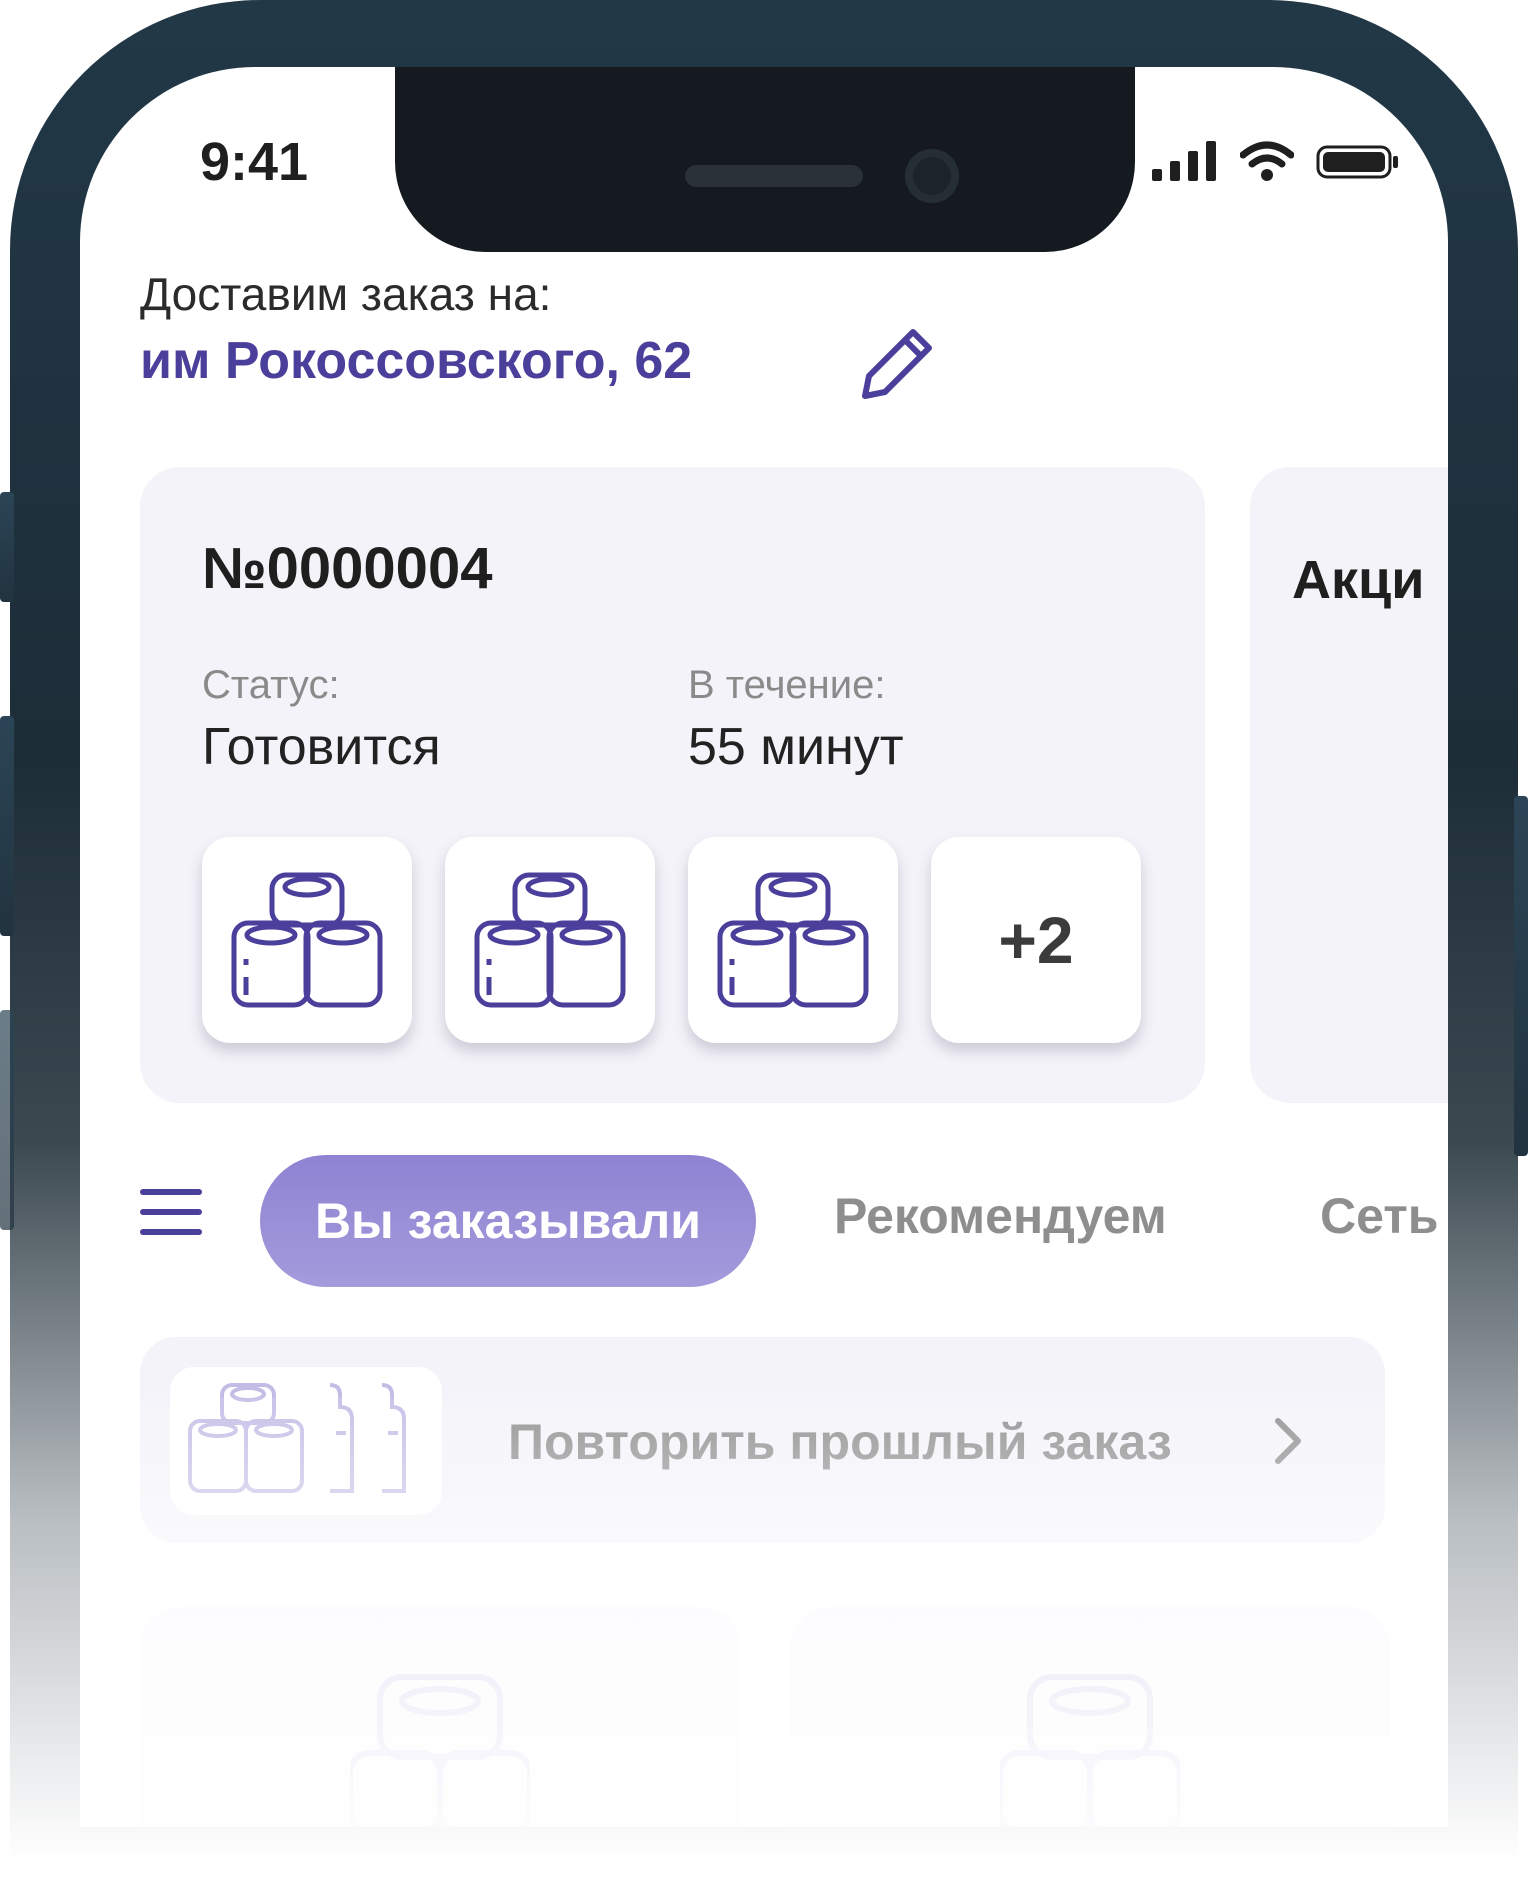 The width and height of the screenshot is (1528, 1900). Describe the element at coordinates (508, 1221) in the screenshot. I see `tab-ordered: Вы заказывали` at that location.